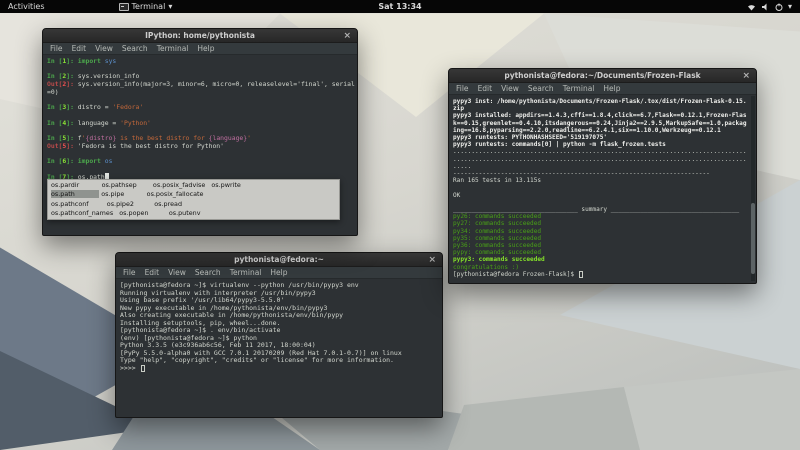  What do you see at coordinates (91, 61) in the screenshot?
I see `text-segment: import` at bounding box center [91, 61].